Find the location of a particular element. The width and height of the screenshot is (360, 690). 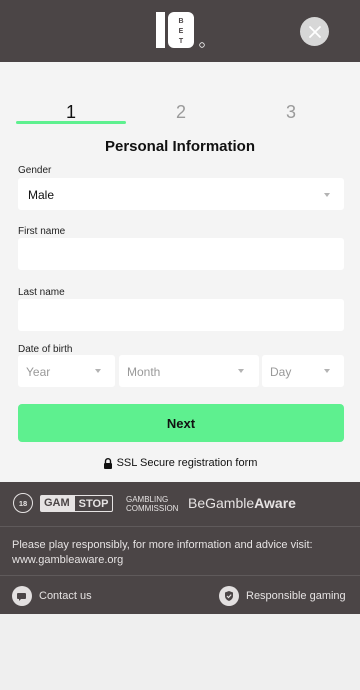

age-18-badge: 18 is located at coordinates (23, 503).